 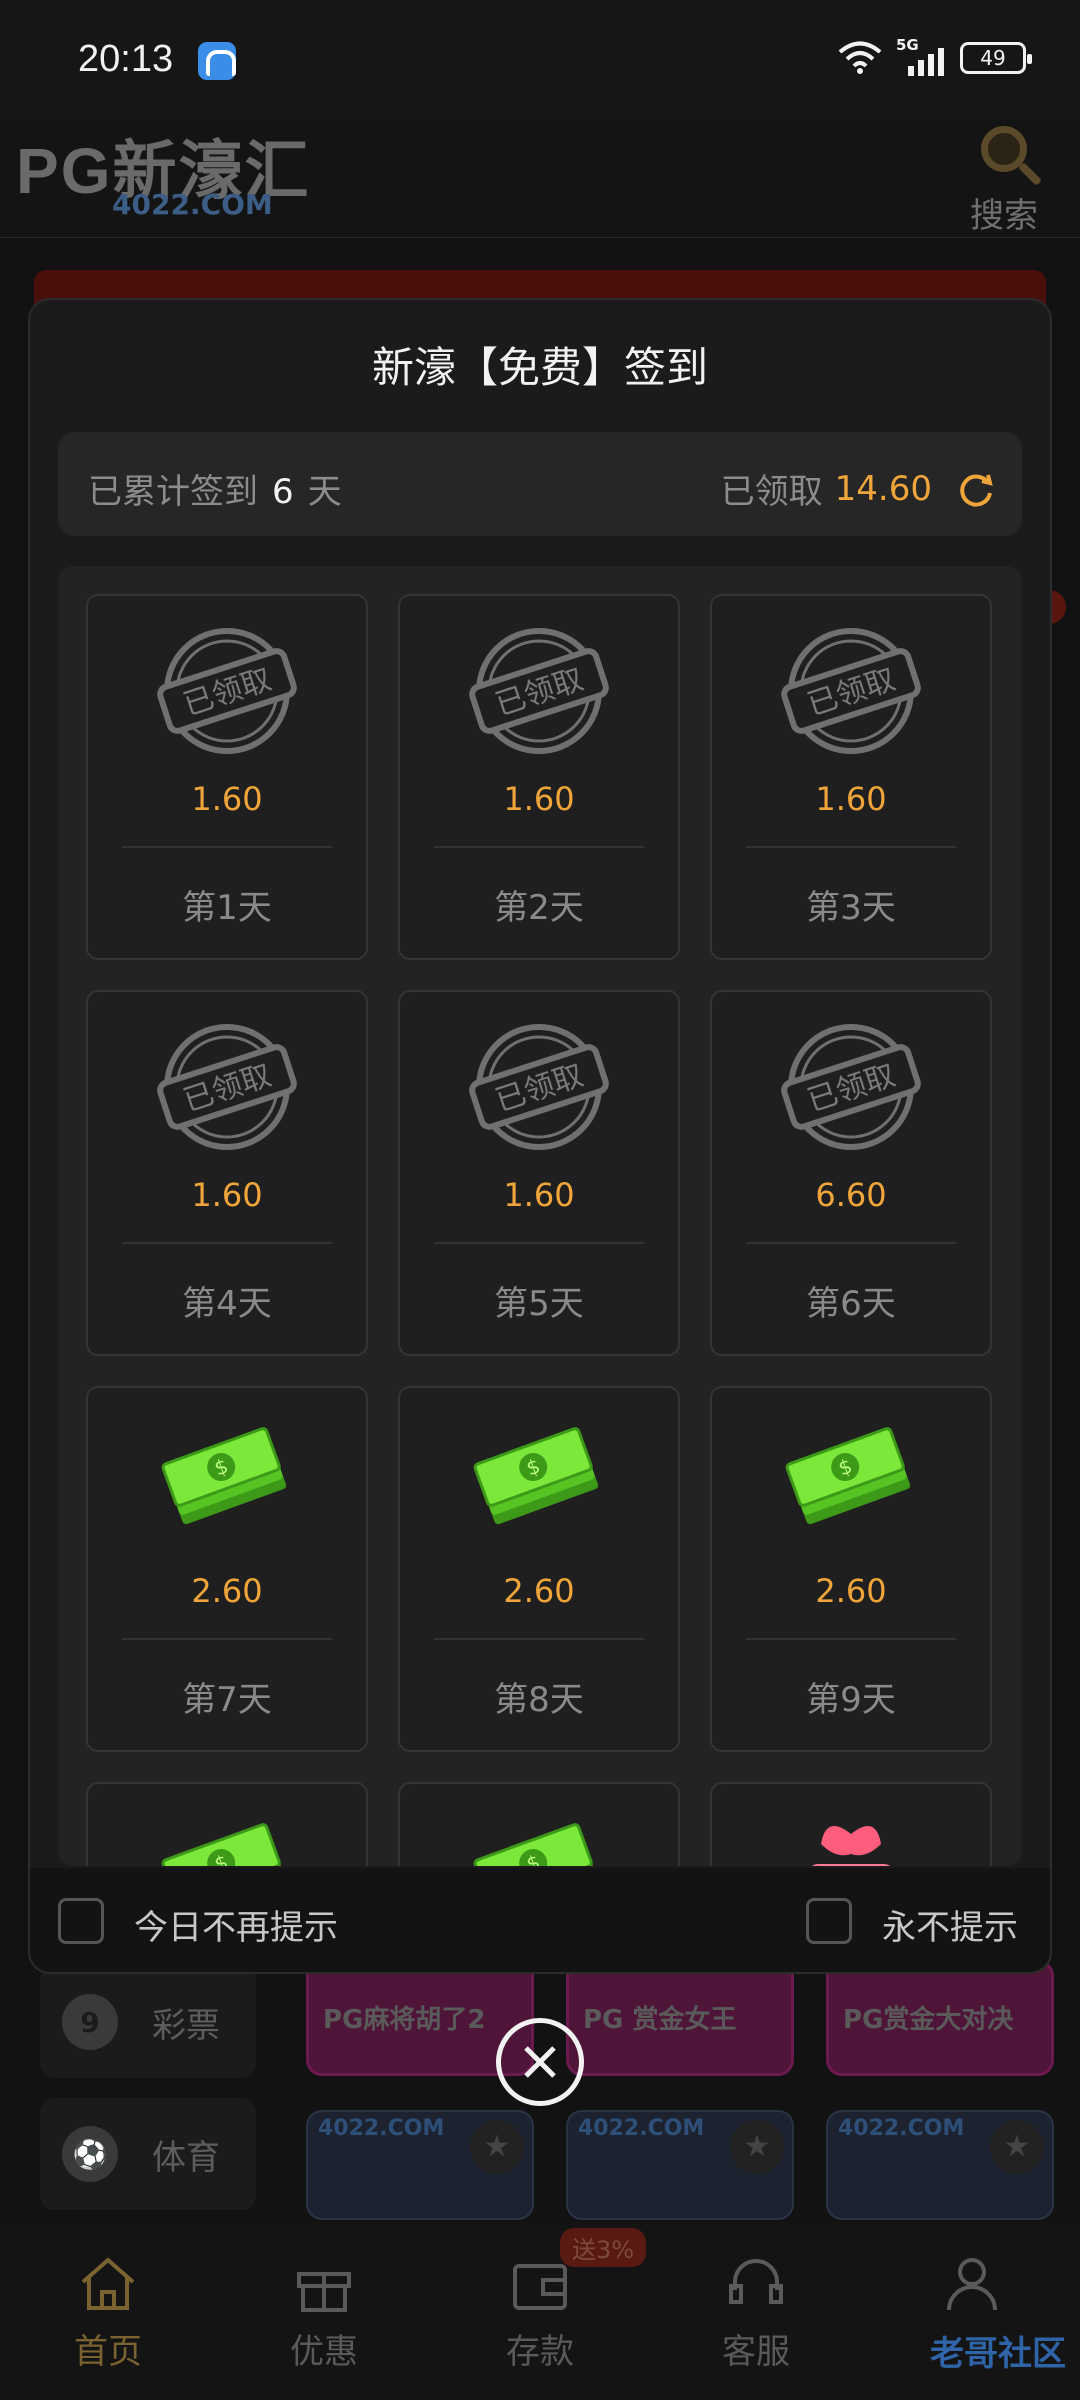 I want to click on search-label: 搜索, so click(x=1004, y=216).